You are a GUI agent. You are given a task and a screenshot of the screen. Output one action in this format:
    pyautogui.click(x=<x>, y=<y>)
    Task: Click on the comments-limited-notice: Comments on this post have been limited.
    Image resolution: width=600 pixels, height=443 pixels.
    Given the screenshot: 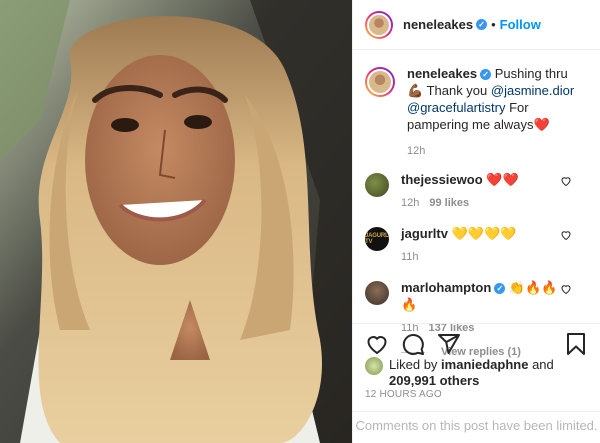 What is the action you would take?
    pyautogui.click(x=476, y=427)
    